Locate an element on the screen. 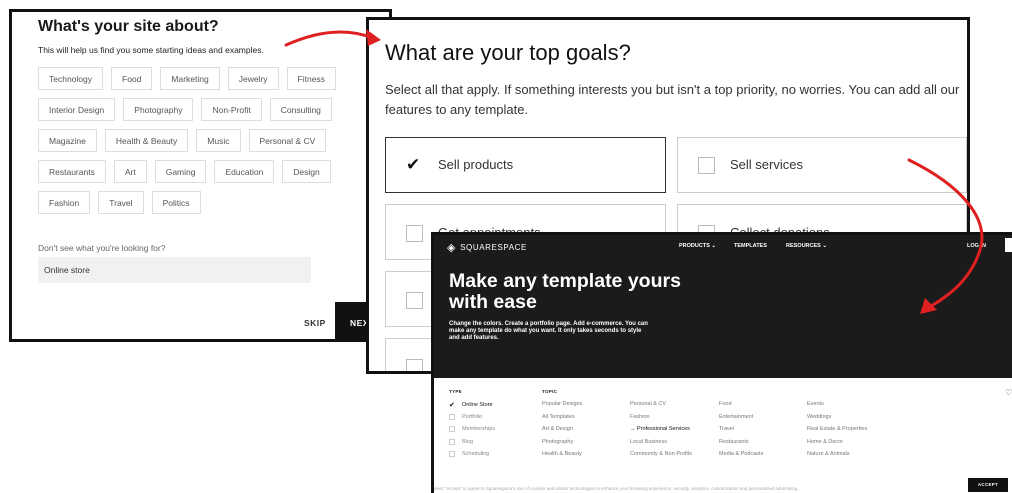 This screenshot has width=1012, height=493. category-tag: Art is located at coordinates (130, 171).